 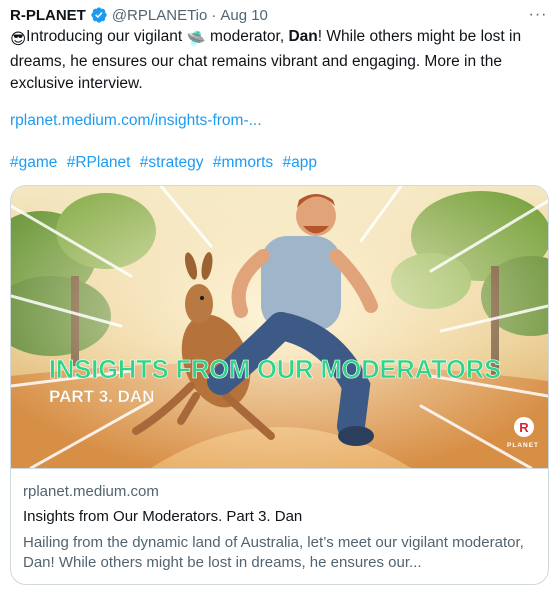 I want to click on tweet-header: R-PLANET @RPLANETio · Aug 10 ···, so click(x=280, y=15).